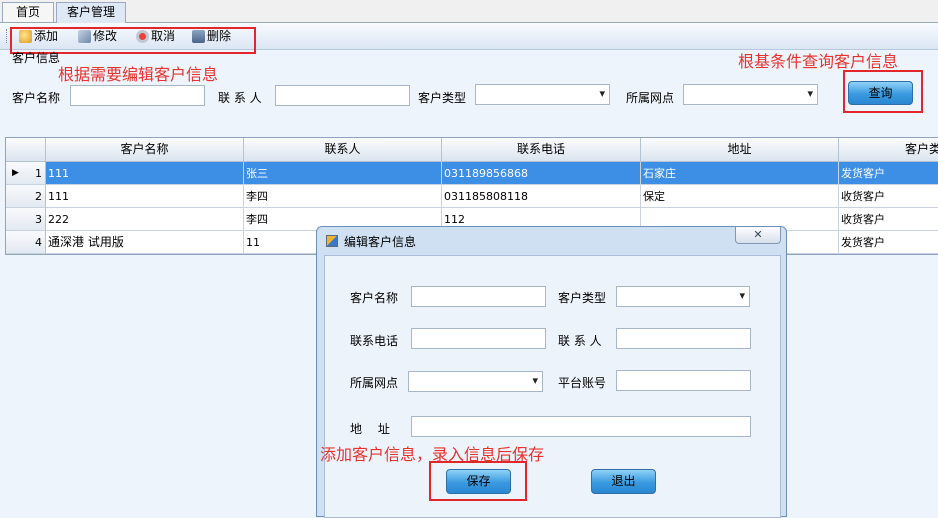  What do you see at coordinates (683, 338) in the screenshot?
I see `dialog-contact-input` at bounding box center [683, 338].